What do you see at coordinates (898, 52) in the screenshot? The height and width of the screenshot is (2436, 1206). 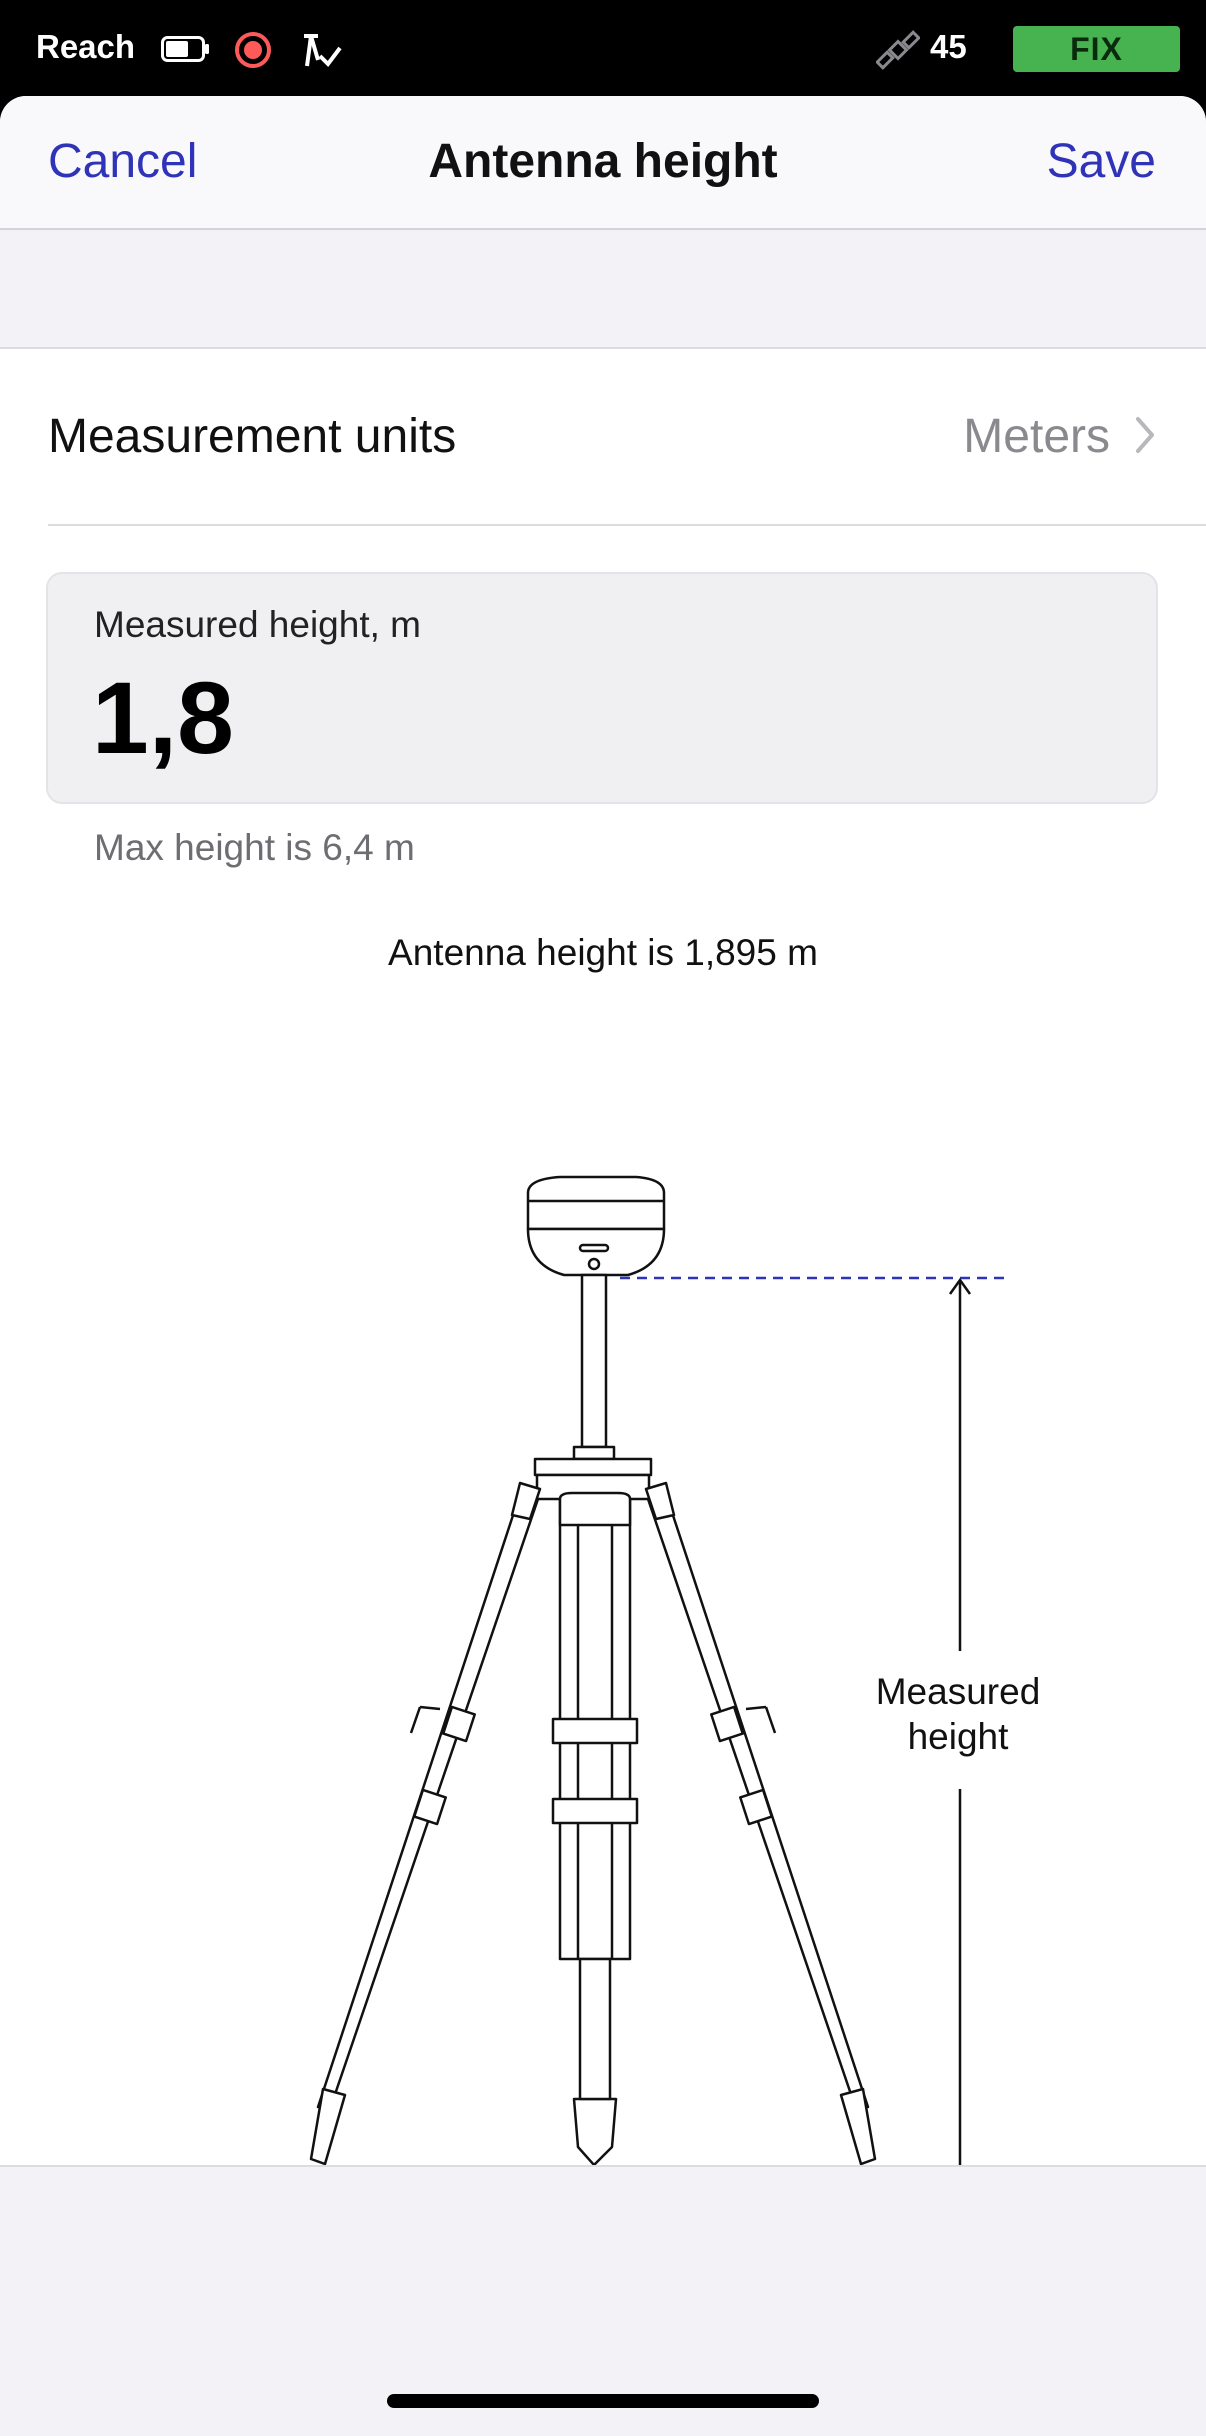 I see `satellite-icon` at bounding box center [898, 52].